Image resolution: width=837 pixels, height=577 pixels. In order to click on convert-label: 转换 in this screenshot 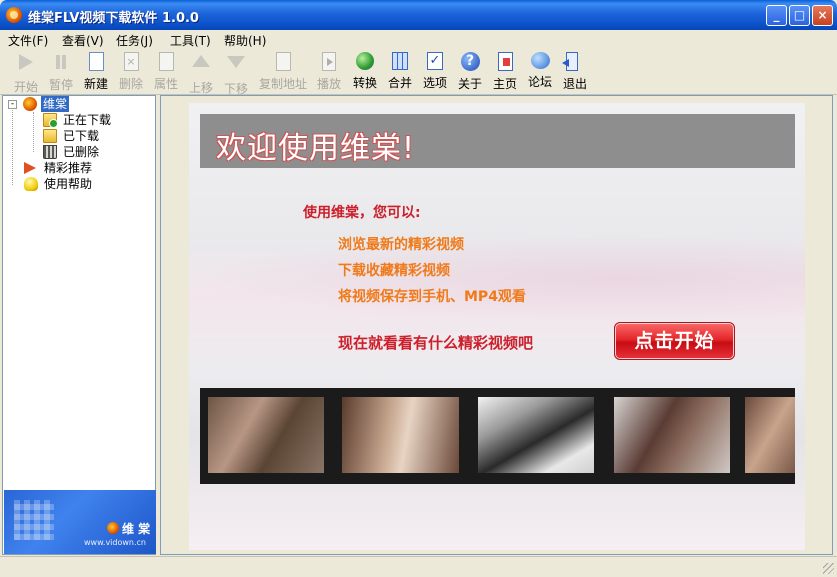, I will do `click(364, 83)`.